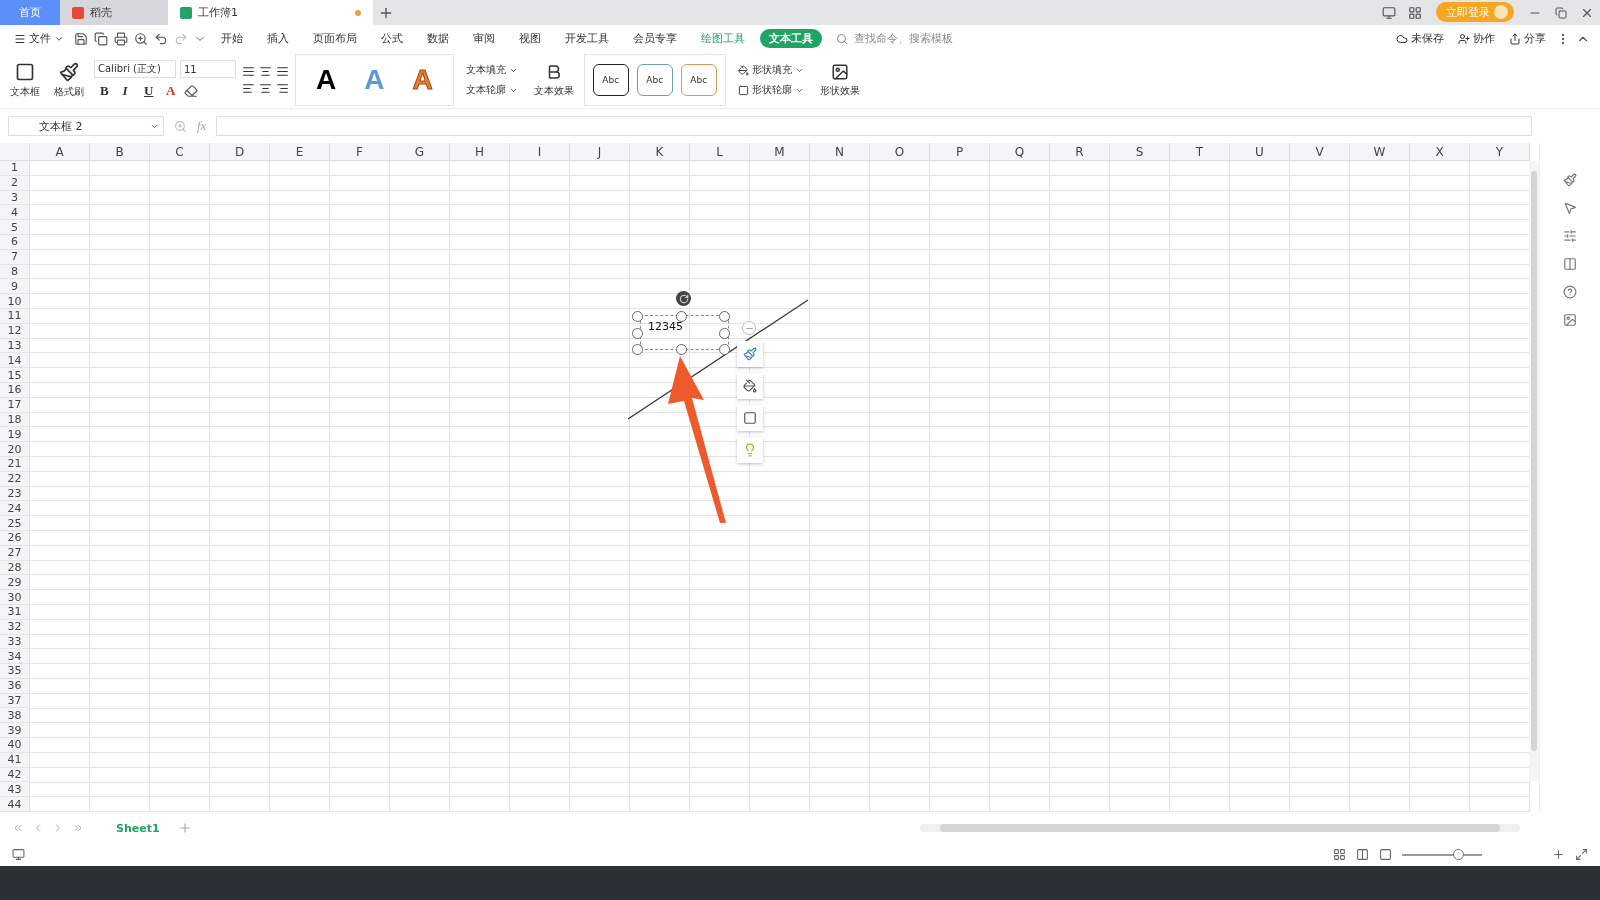 The image size is (1600, 900). I want to click on fullscreen-icon, so click(1581, 854).